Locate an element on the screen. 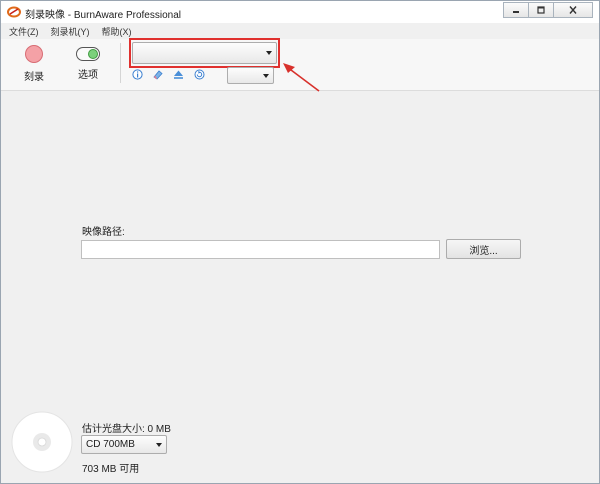 Image resolution: width=600 pixels, height=484 pixels. highlight-box is located at coordinates (204, 53).